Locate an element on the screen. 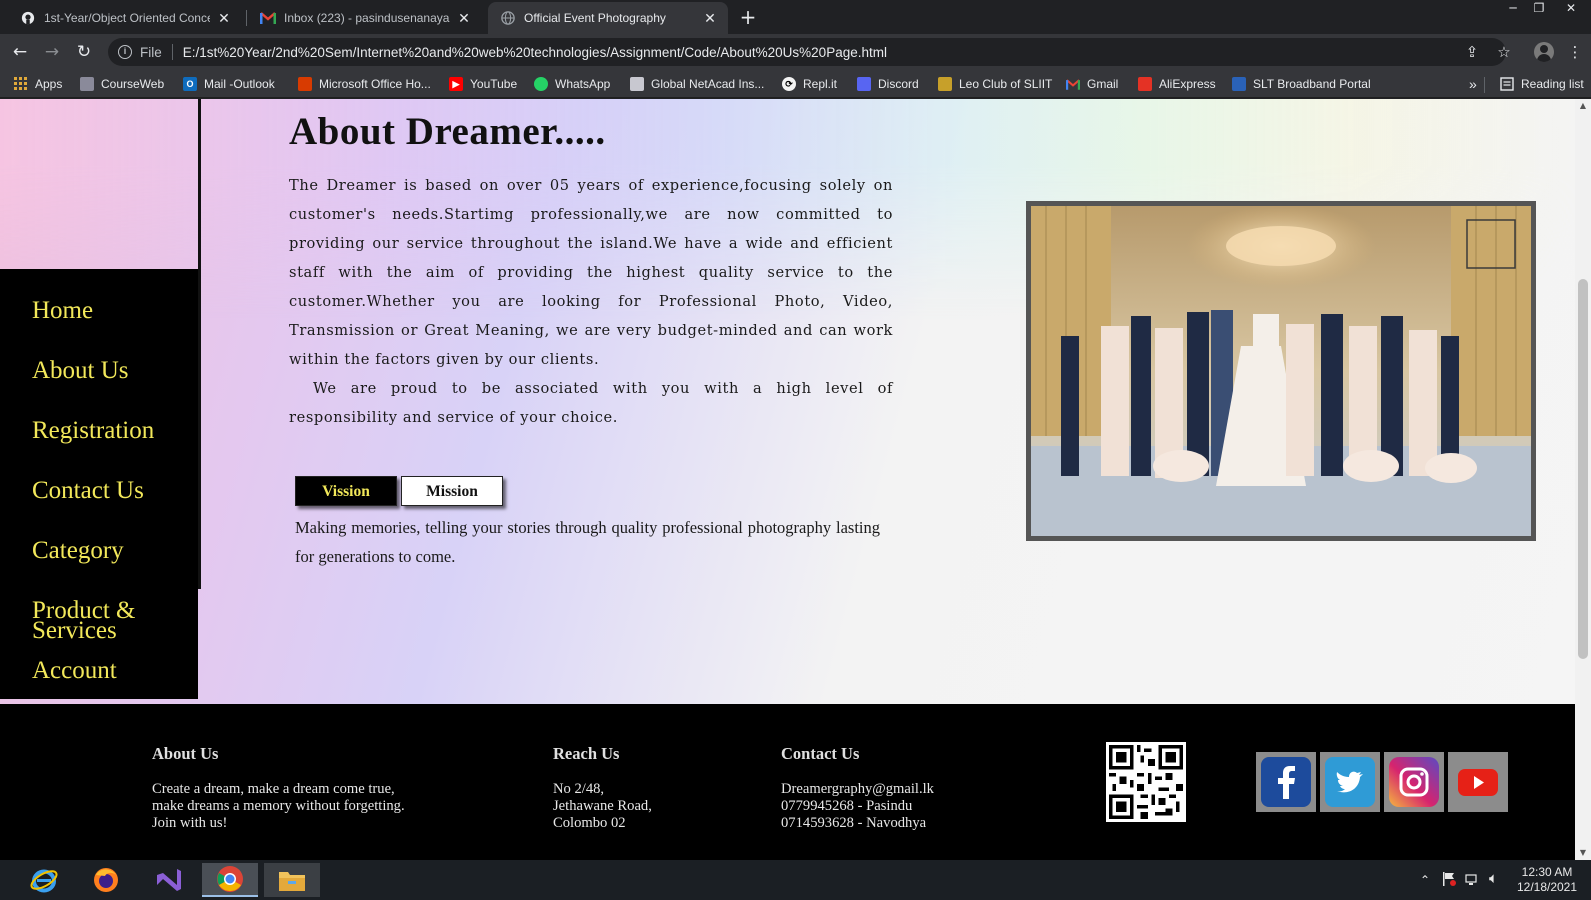  address-divider is located at coordinates (172, 52).